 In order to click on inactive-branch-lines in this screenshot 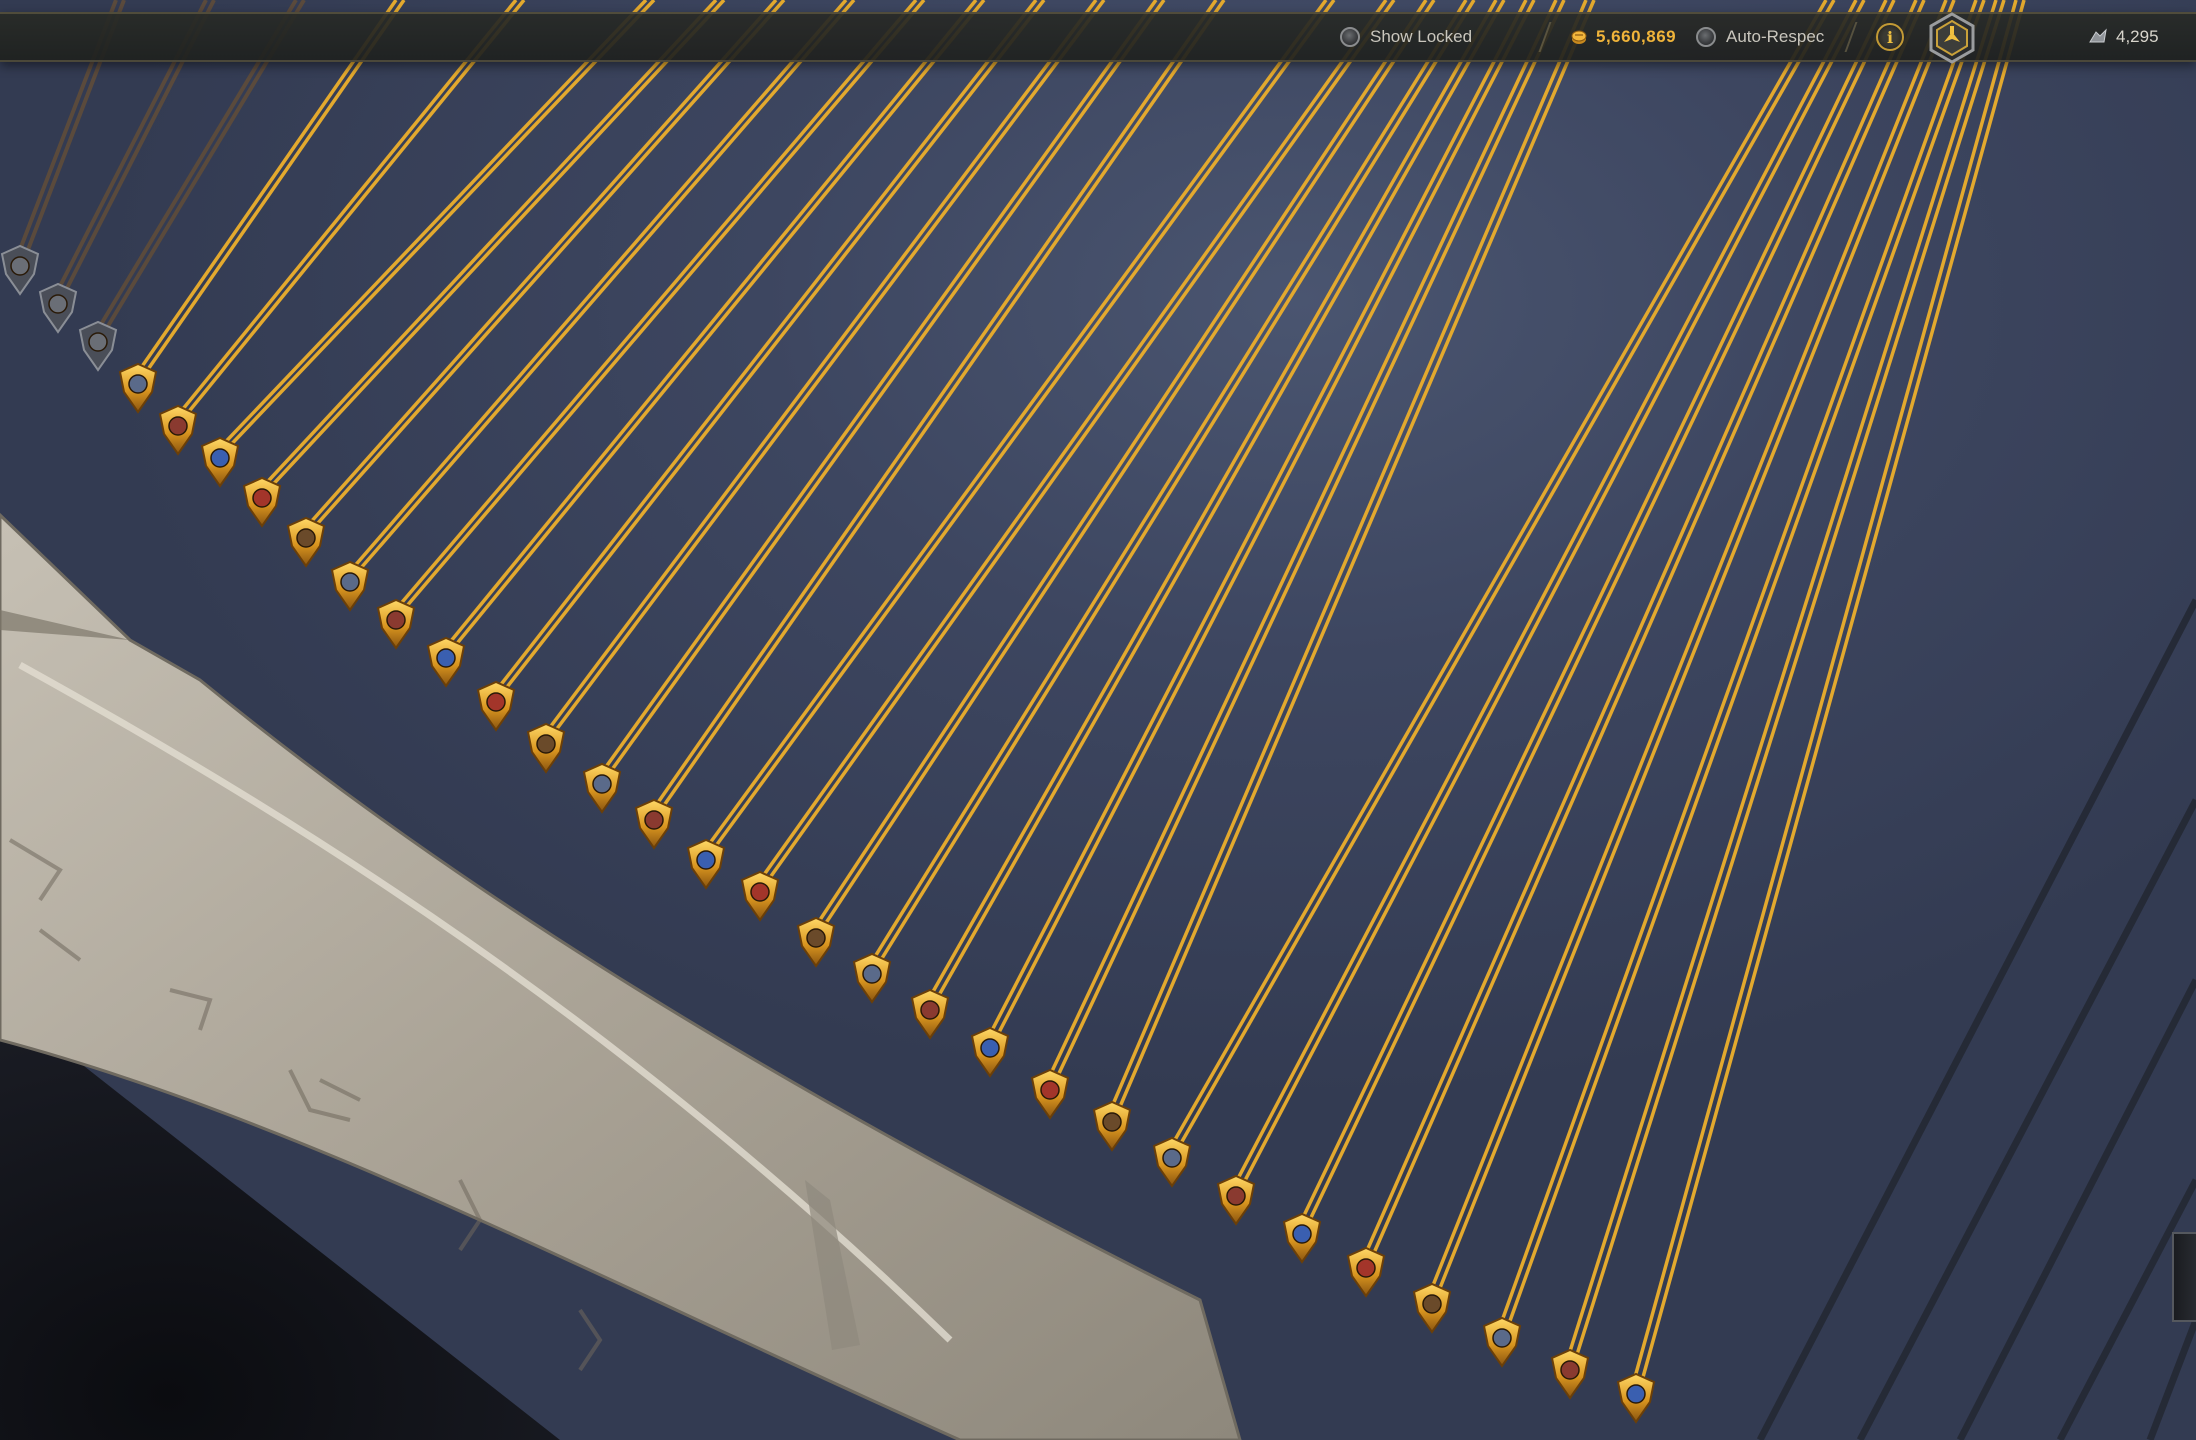, I will do `click(1976, 1019)`.